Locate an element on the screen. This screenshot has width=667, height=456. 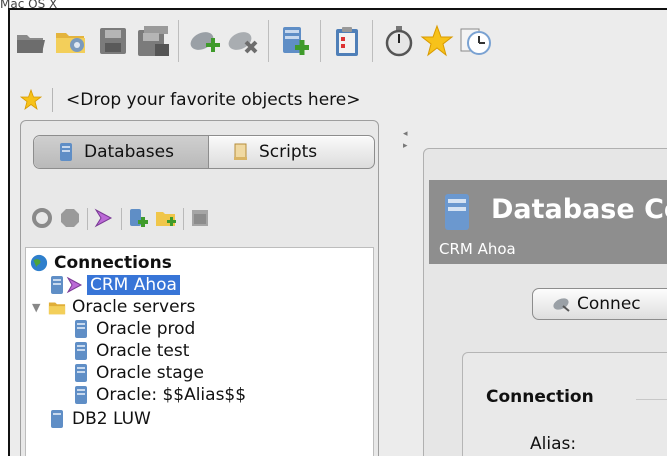
save-icon is located at coordinates (113, 41).